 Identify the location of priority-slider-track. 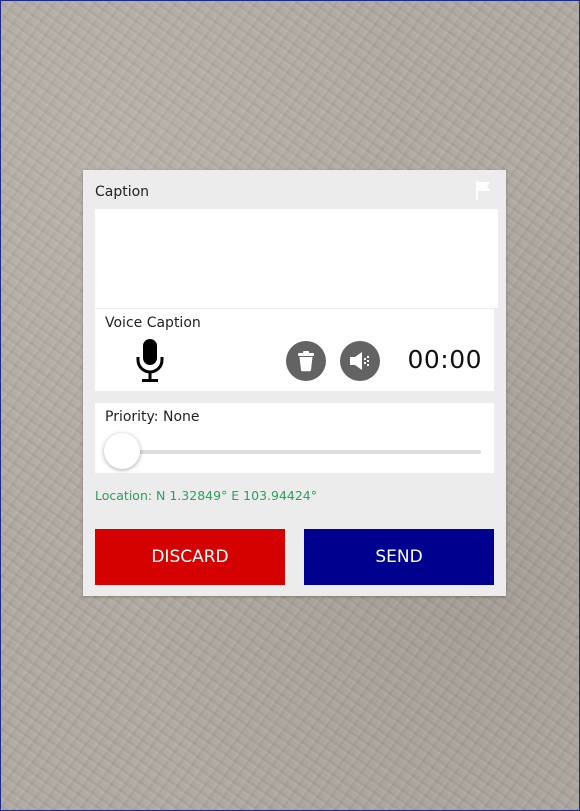
(295, 452).